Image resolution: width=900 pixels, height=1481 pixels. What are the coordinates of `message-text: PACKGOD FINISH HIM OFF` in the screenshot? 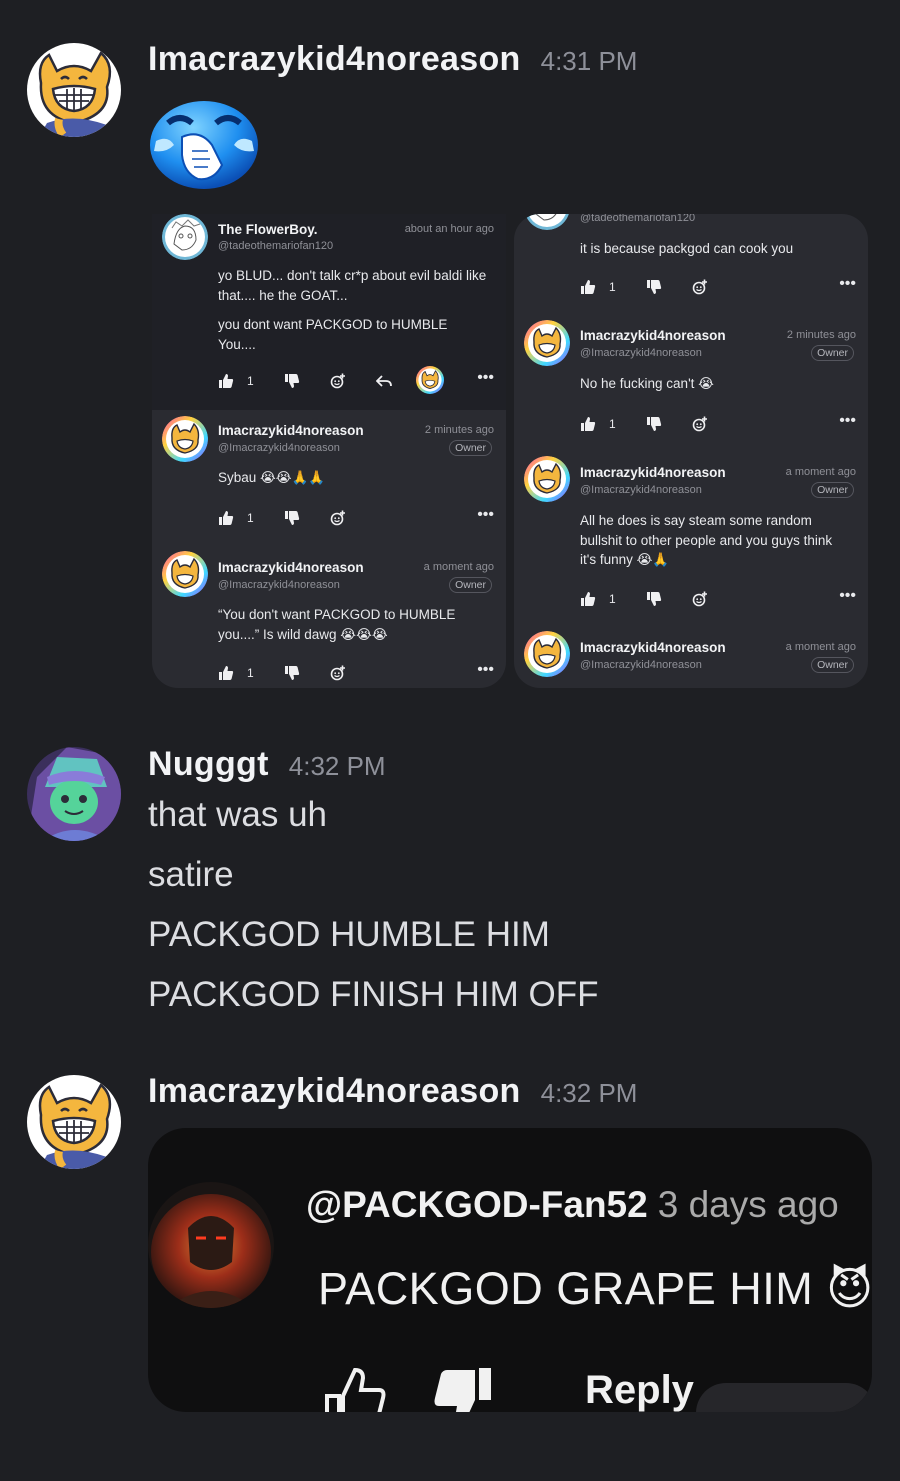 It's located at (373, 994).